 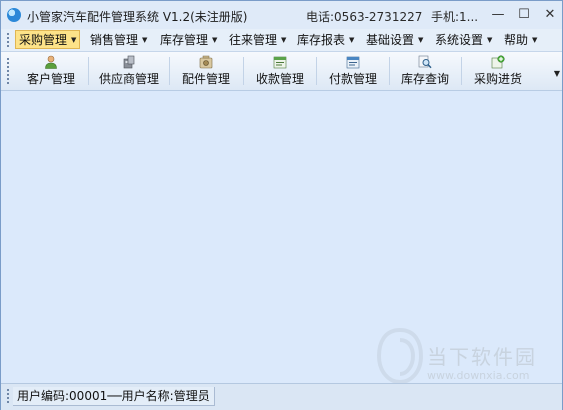 I want to click on menu-sales-label: 销售管理, so click(x=114, y=40).